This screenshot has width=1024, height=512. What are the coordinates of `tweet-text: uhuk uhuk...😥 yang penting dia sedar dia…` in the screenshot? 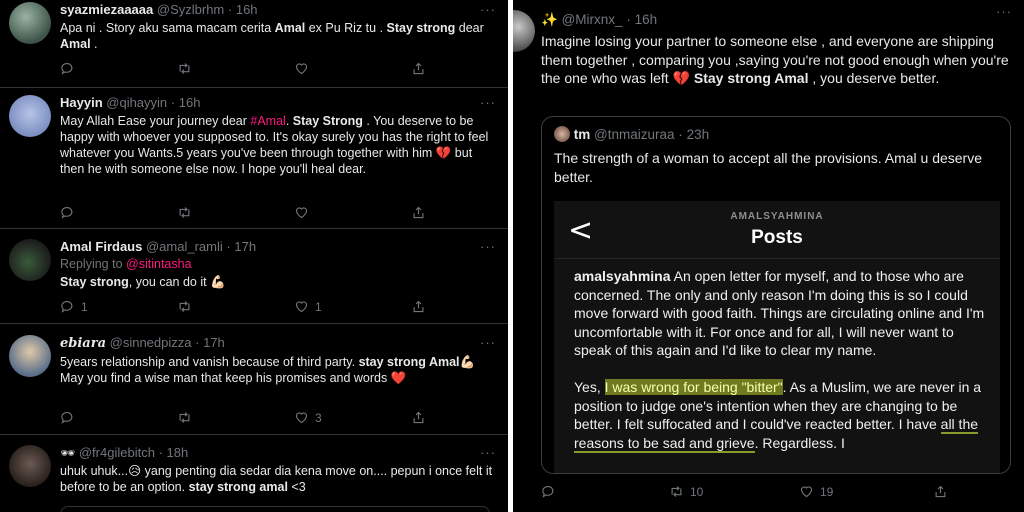 It's located at (276, 479).